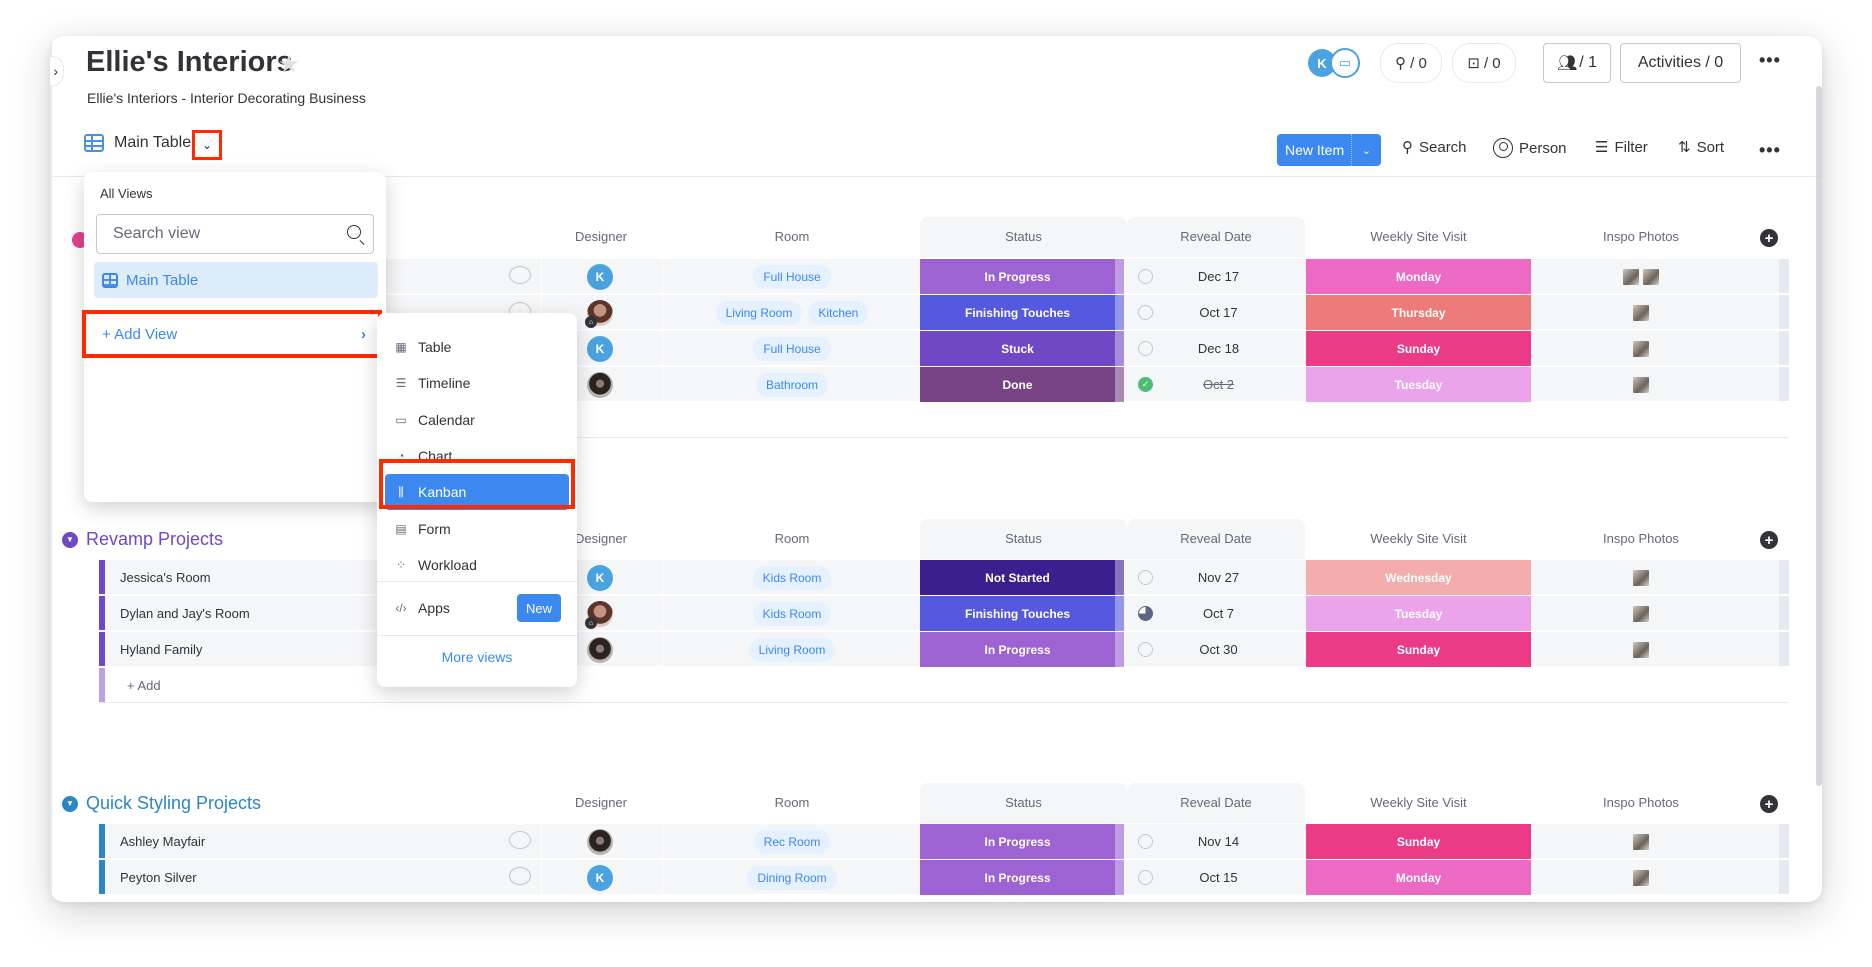 This screenshot has height=967, width=1872. I want to click on reveal-date-cell: Oct 15, so click(1215, 877).